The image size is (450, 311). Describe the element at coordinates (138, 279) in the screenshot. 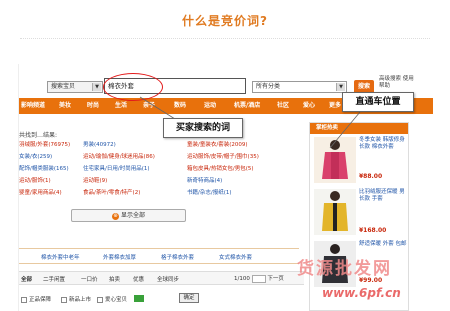

I see `tab-discount: 优惠` at that location.